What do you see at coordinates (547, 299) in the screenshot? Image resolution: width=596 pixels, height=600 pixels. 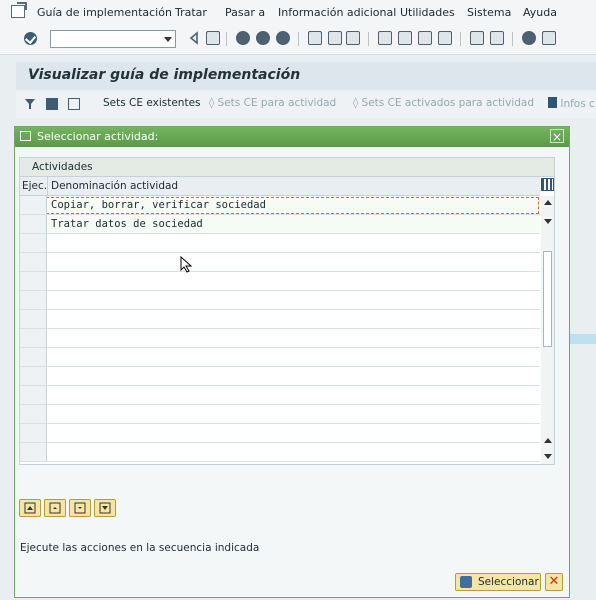 I see `scroll-thumb` at bounding box center [547, 299].